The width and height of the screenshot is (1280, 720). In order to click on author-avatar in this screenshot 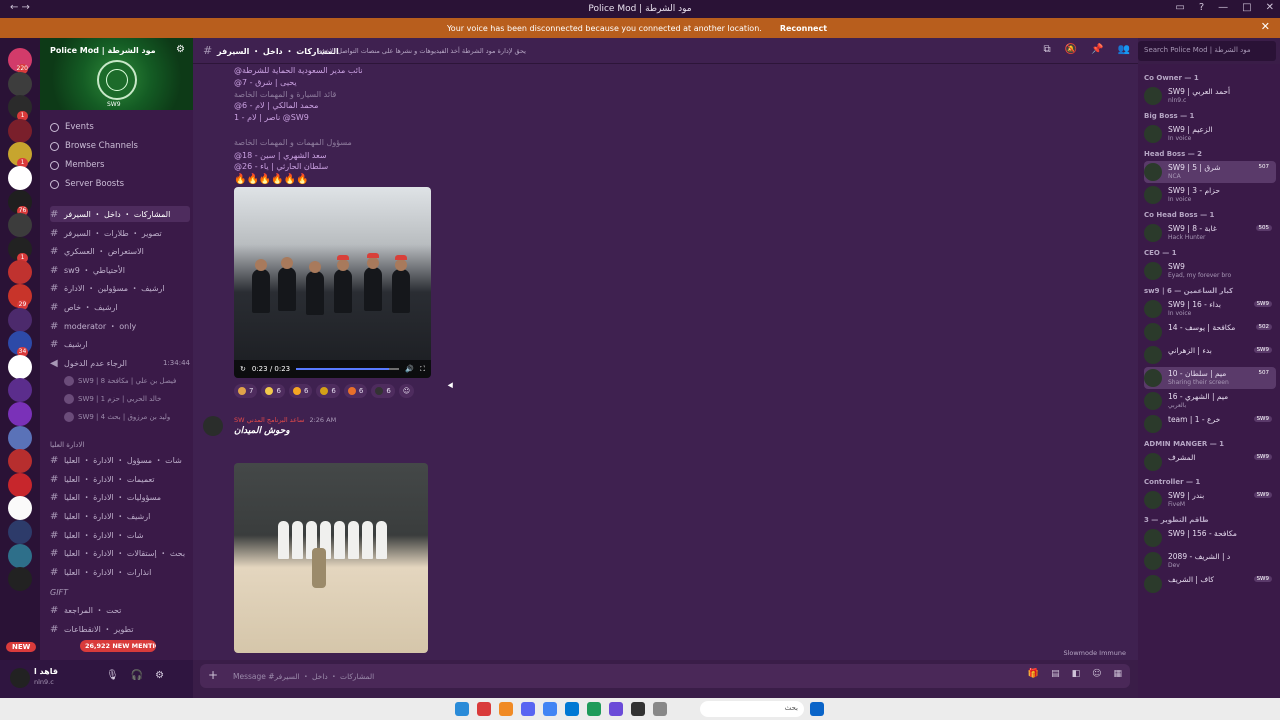, I will do `click(213, 426)`.